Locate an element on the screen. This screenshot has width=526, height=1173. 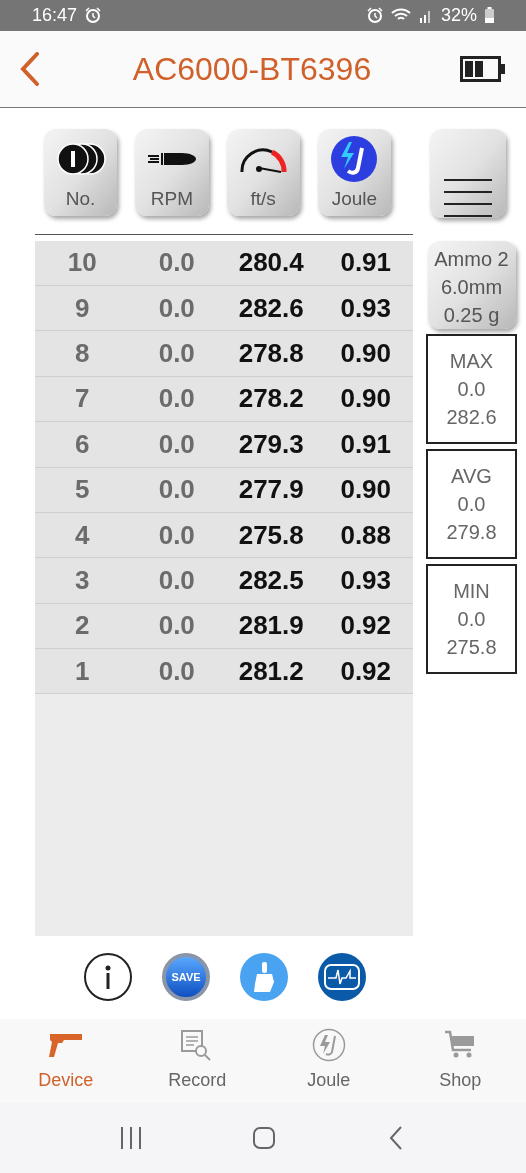
table-cell-text: 281.9 is located at coordinates (271, 626).